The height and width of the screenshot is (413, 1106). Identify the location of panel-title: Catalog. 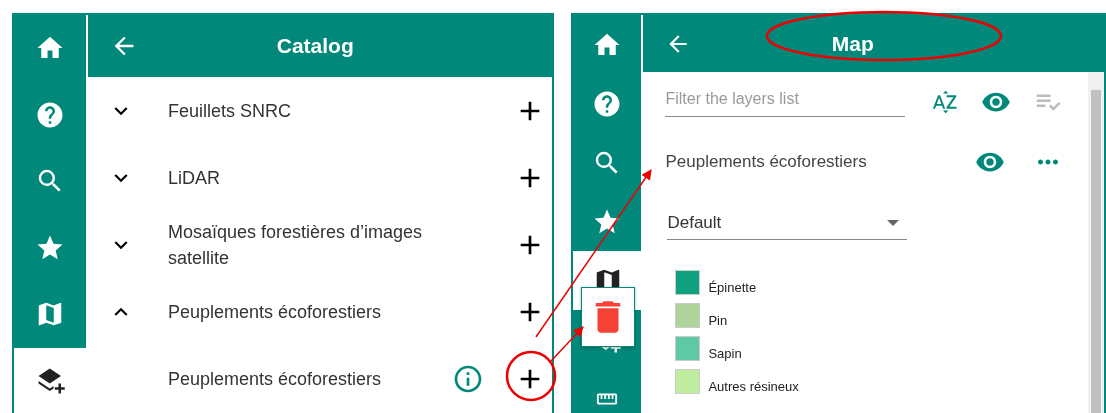
(315, 46).